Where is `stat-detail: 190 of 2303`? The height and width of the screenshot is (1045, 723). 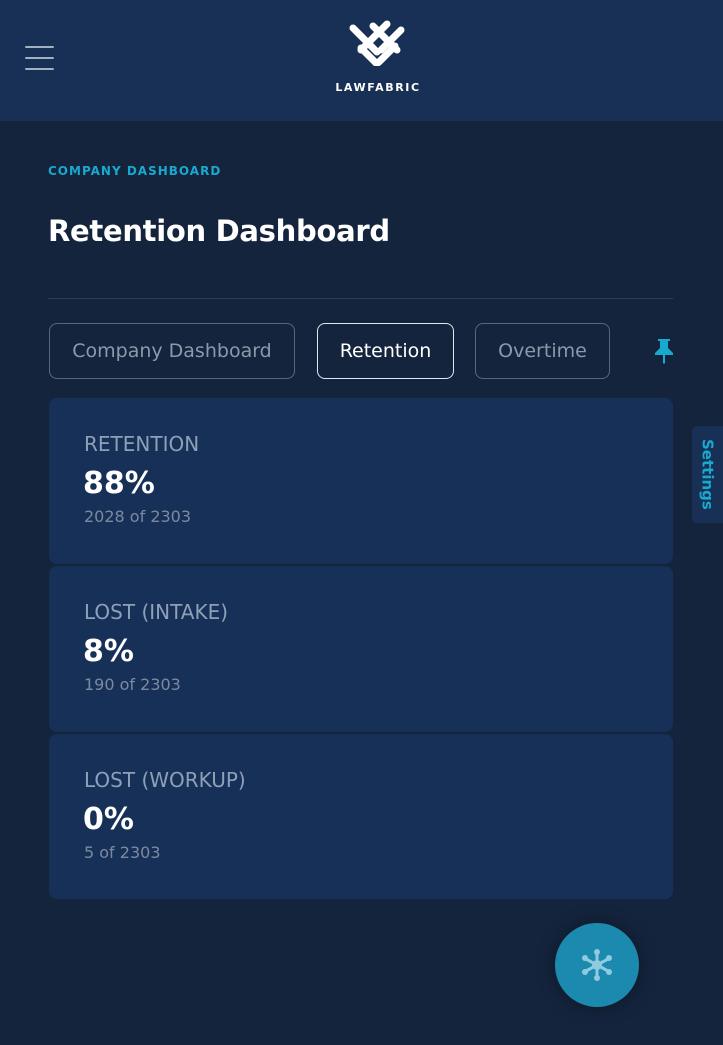
stat-detail: 190 of 2303 is located at coordinates (132, 684).